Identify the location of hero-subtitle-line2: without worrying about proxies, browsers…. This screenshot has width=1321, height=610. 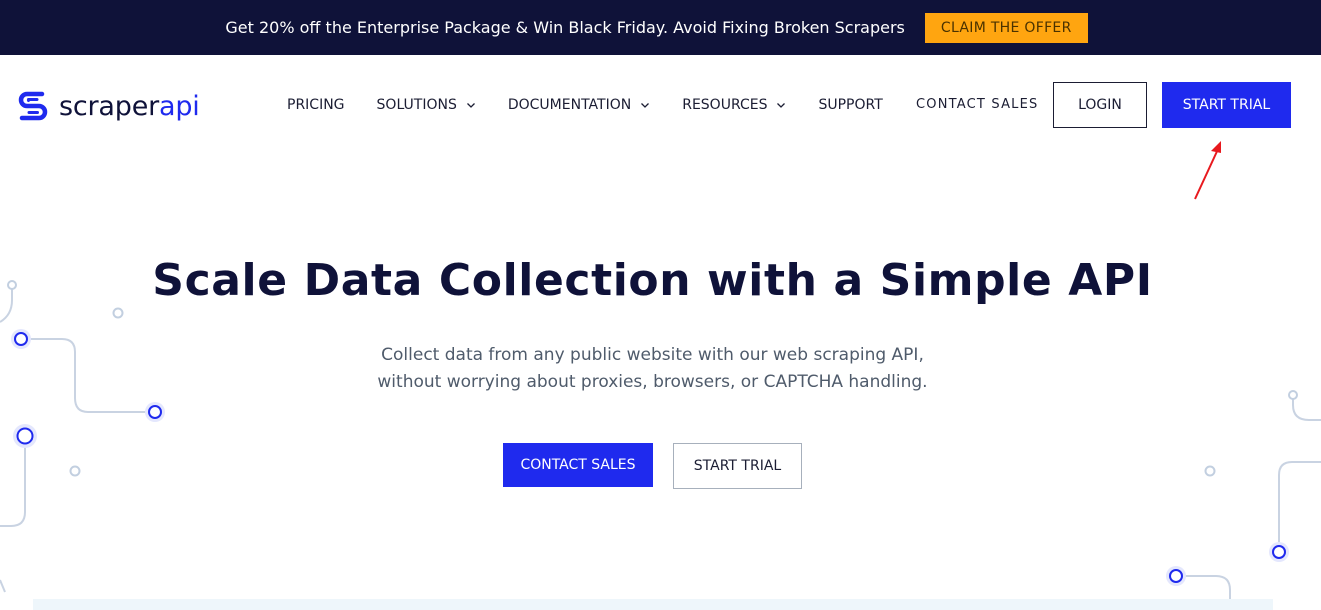
(652, 382).